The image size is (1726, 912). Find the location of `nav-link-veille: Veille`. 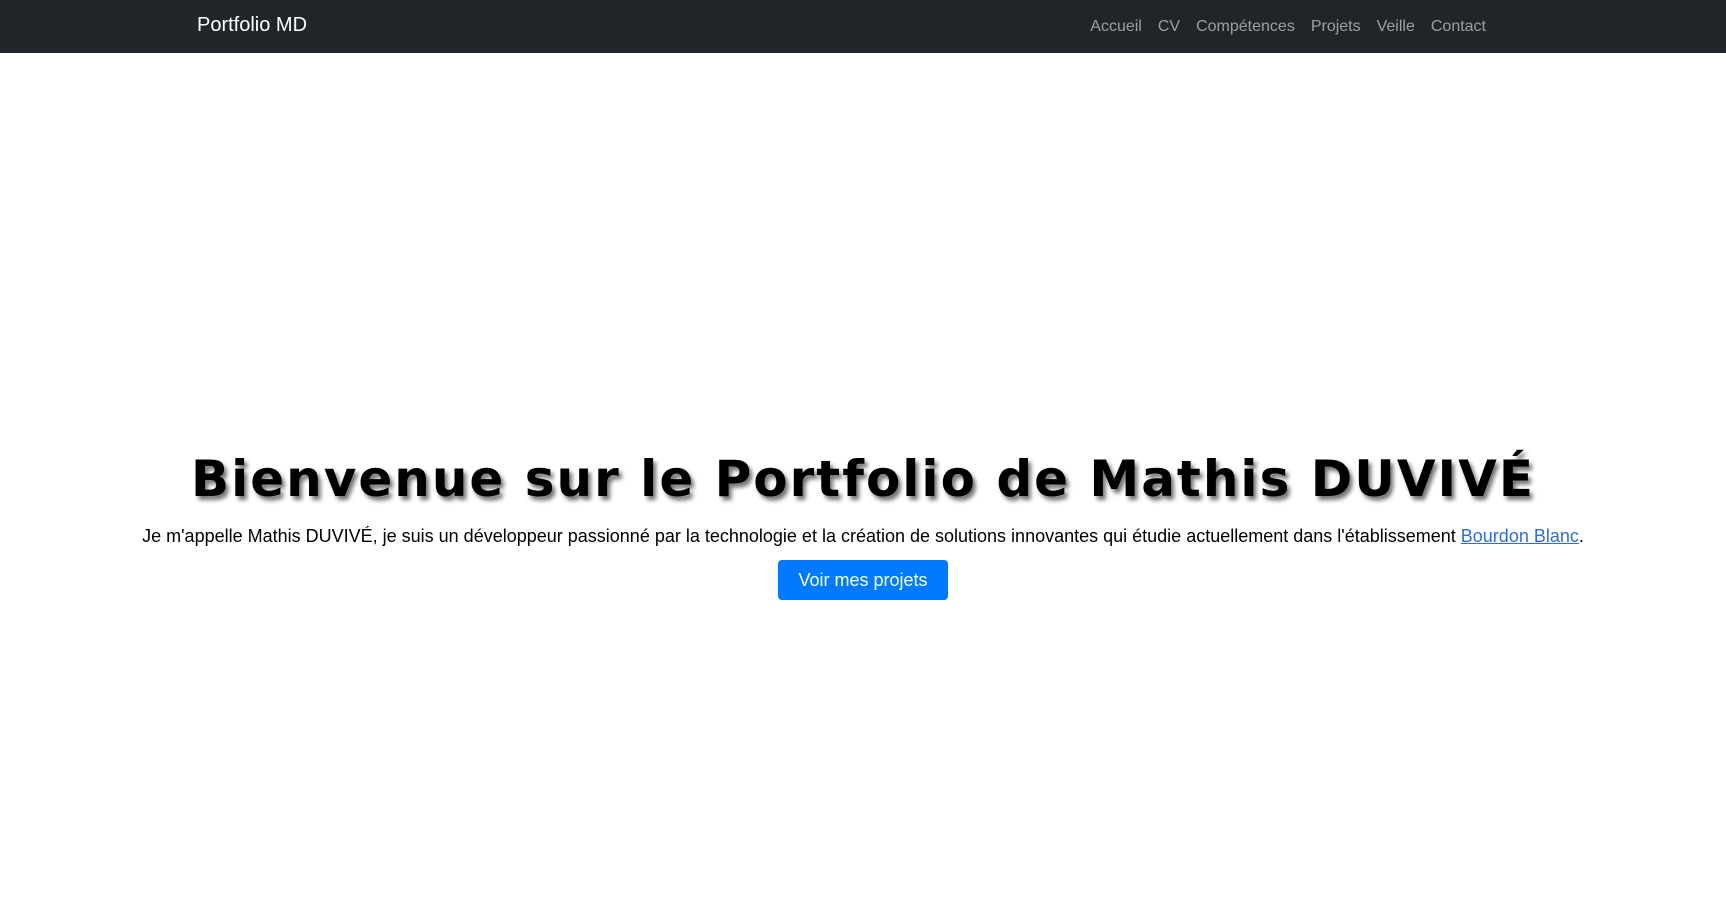

nav-link-veille: Veille is located at coordinates (1396, 27).